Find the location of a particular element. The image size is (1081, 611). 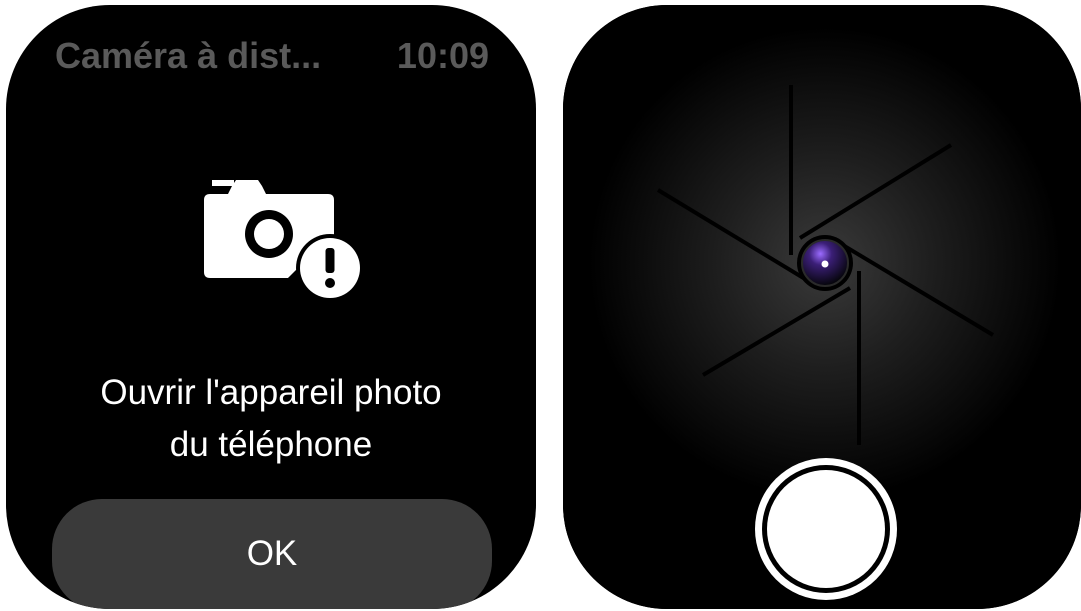

camera-warning-icon is located at coordinates (284, 241).